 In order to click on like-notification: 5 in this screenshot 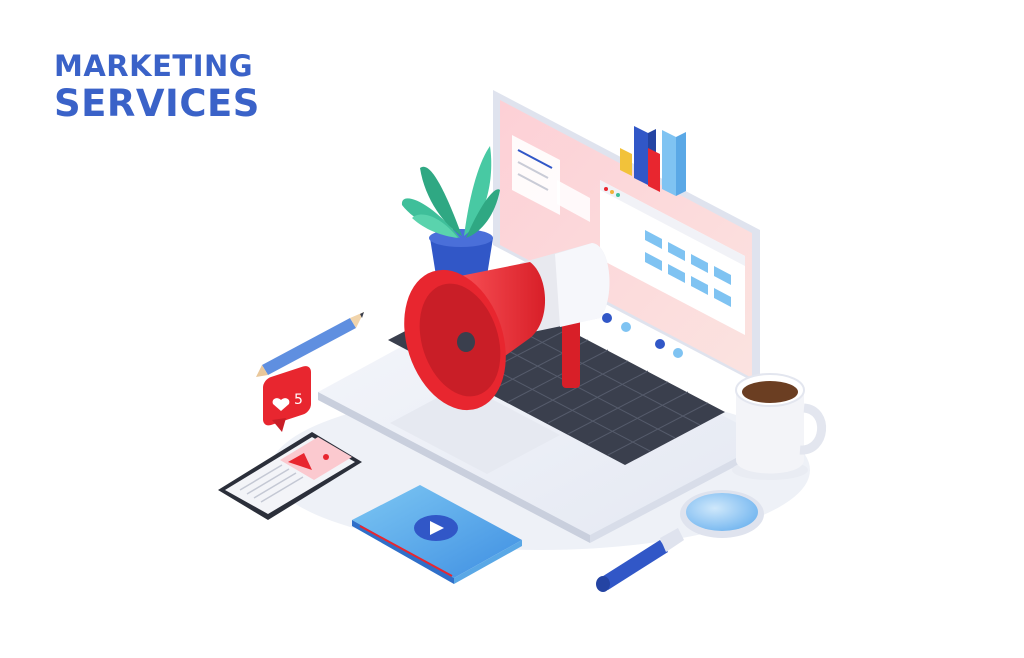, I will do `click(287, 399)`.